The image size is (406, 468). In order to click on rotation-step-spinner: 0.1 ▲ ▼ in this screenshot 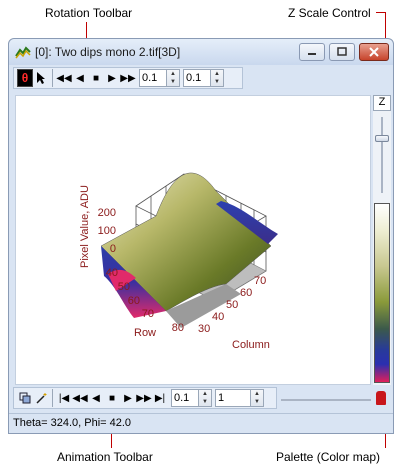, I will do `click(159, 78)`.